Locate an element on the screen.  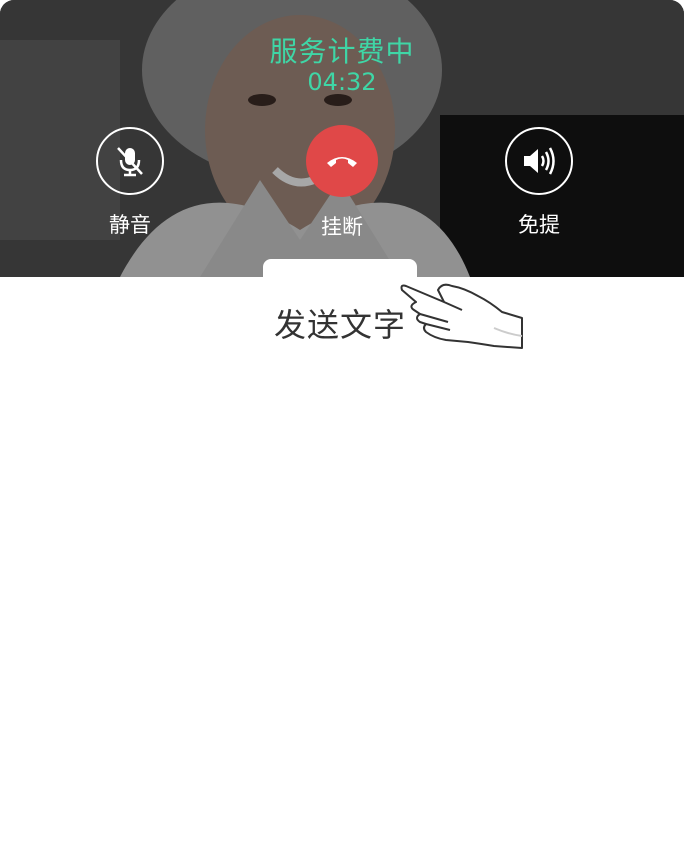
mute-button: 静音 is located at coordinates (130, 183).